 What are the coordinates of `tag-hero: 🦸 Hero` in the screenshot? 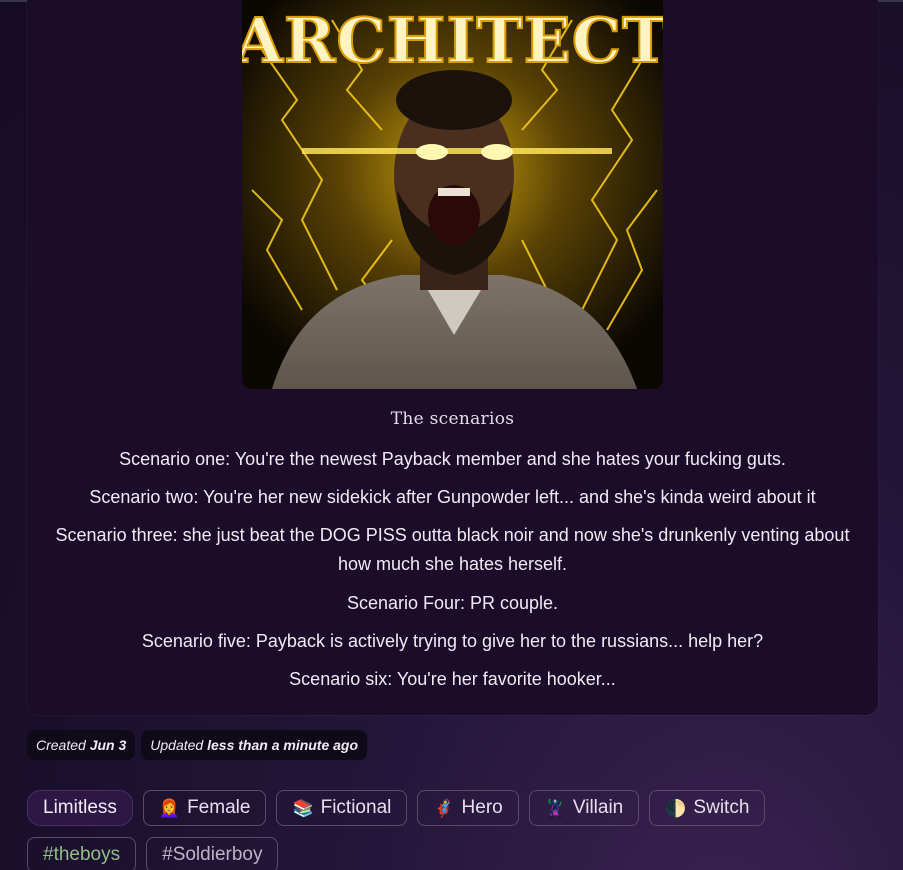 It's located at (468, 808).